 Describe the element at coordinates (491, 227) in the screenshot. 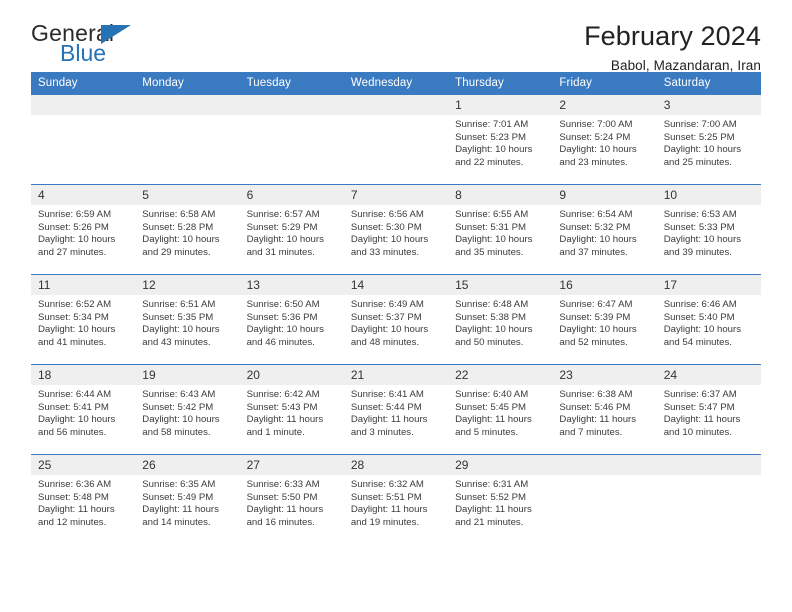

I see `sunset-text: Sunset: 5:31 PM` at that location.